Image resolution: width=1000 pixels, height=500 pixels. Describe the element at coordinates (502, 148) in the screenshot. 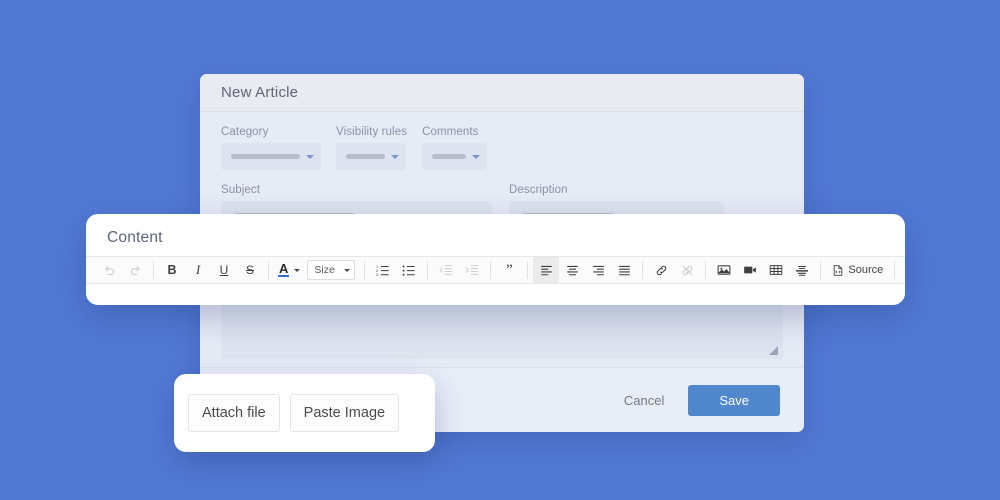

I see `select-row: Category Visibility rules Comments` at that location.